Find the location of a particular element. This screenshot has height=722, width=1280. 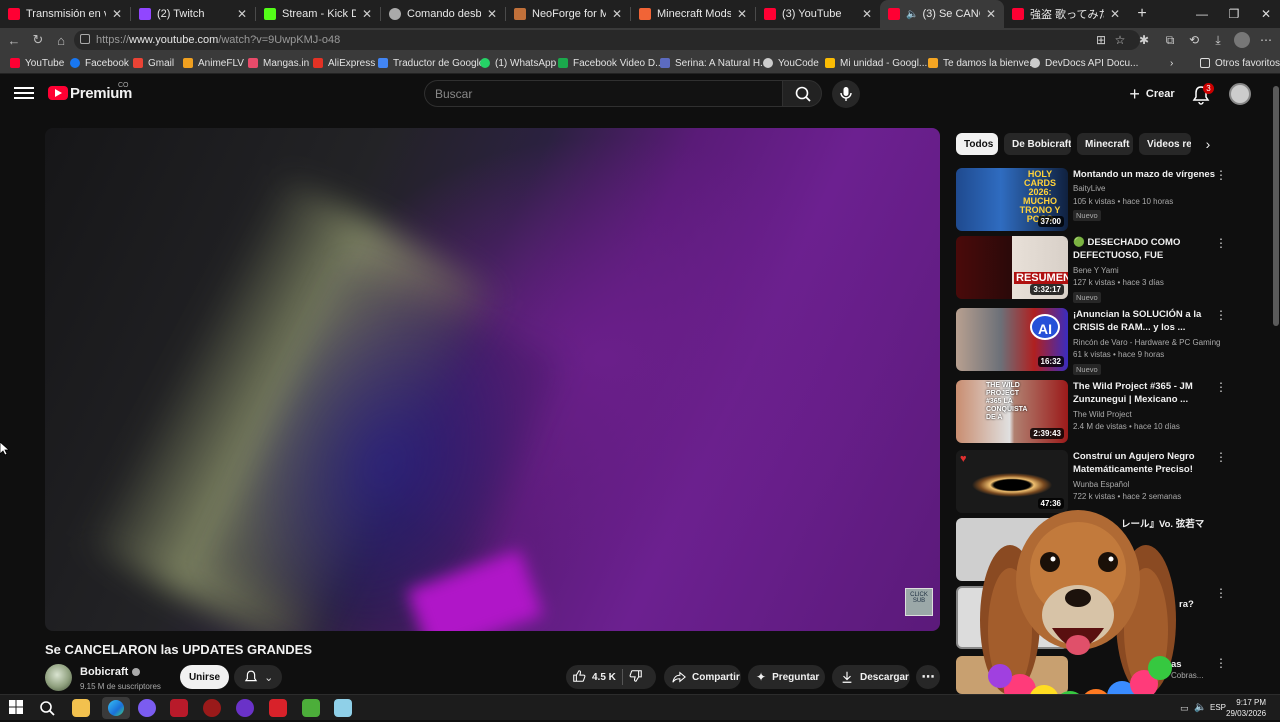

hamburger-menu-icon is located at coordinates (24, 94).